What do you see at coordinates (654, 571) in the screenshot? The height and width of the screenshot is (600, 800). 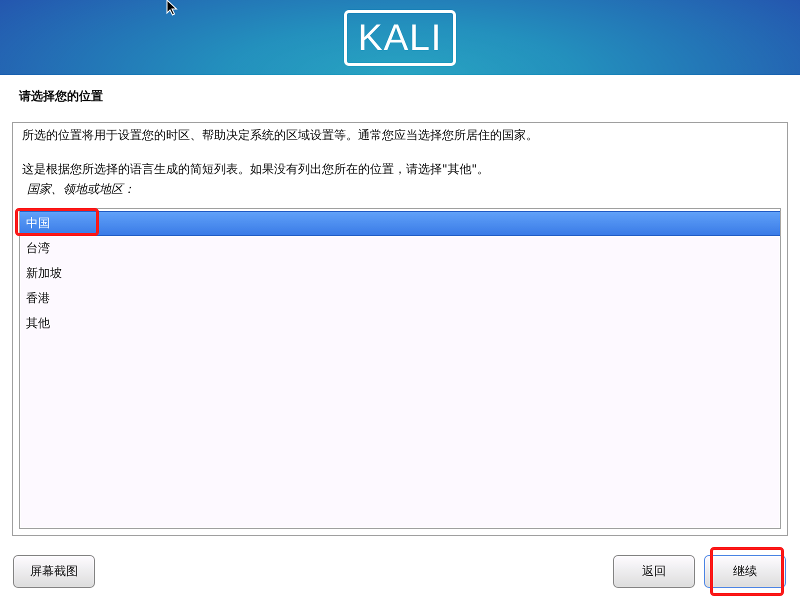 I see `action-button: 返回` at bounding box center [654, 571].